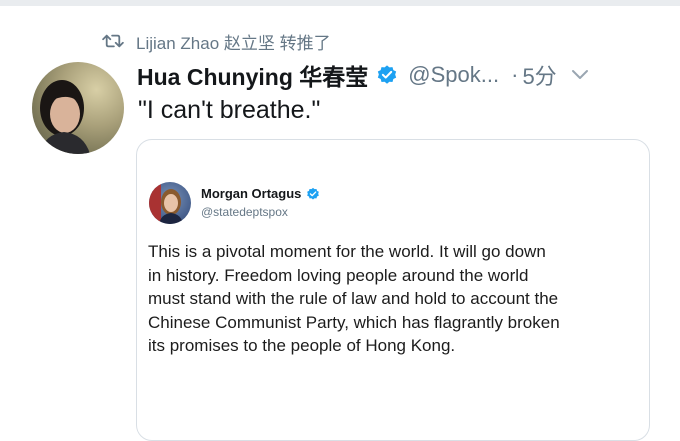 The width and height of the screenshot is (680, 441). What do you see at coordinates (233, 43) in the screenshot?
I see `retweet-label: Lijian Zhao 赵立坚 转推了` at bounding box center [233, 43].